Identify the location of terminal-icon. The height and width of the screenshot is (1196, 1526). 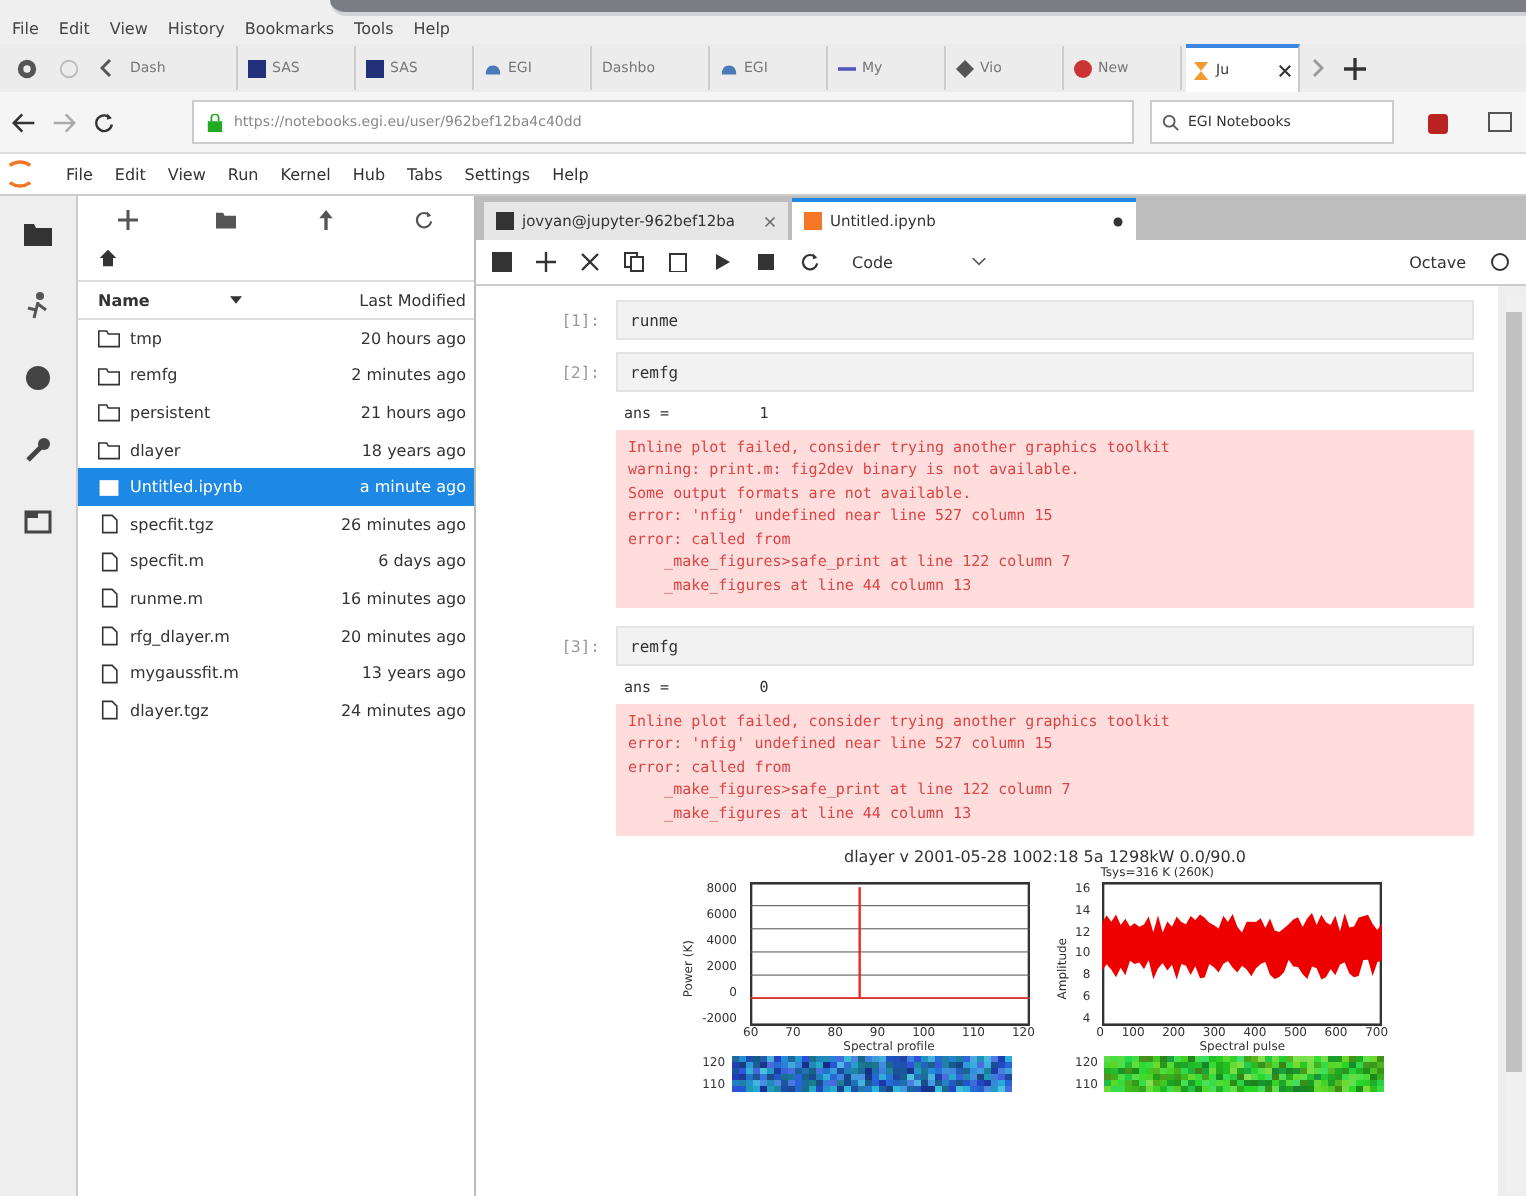
(505, 221).